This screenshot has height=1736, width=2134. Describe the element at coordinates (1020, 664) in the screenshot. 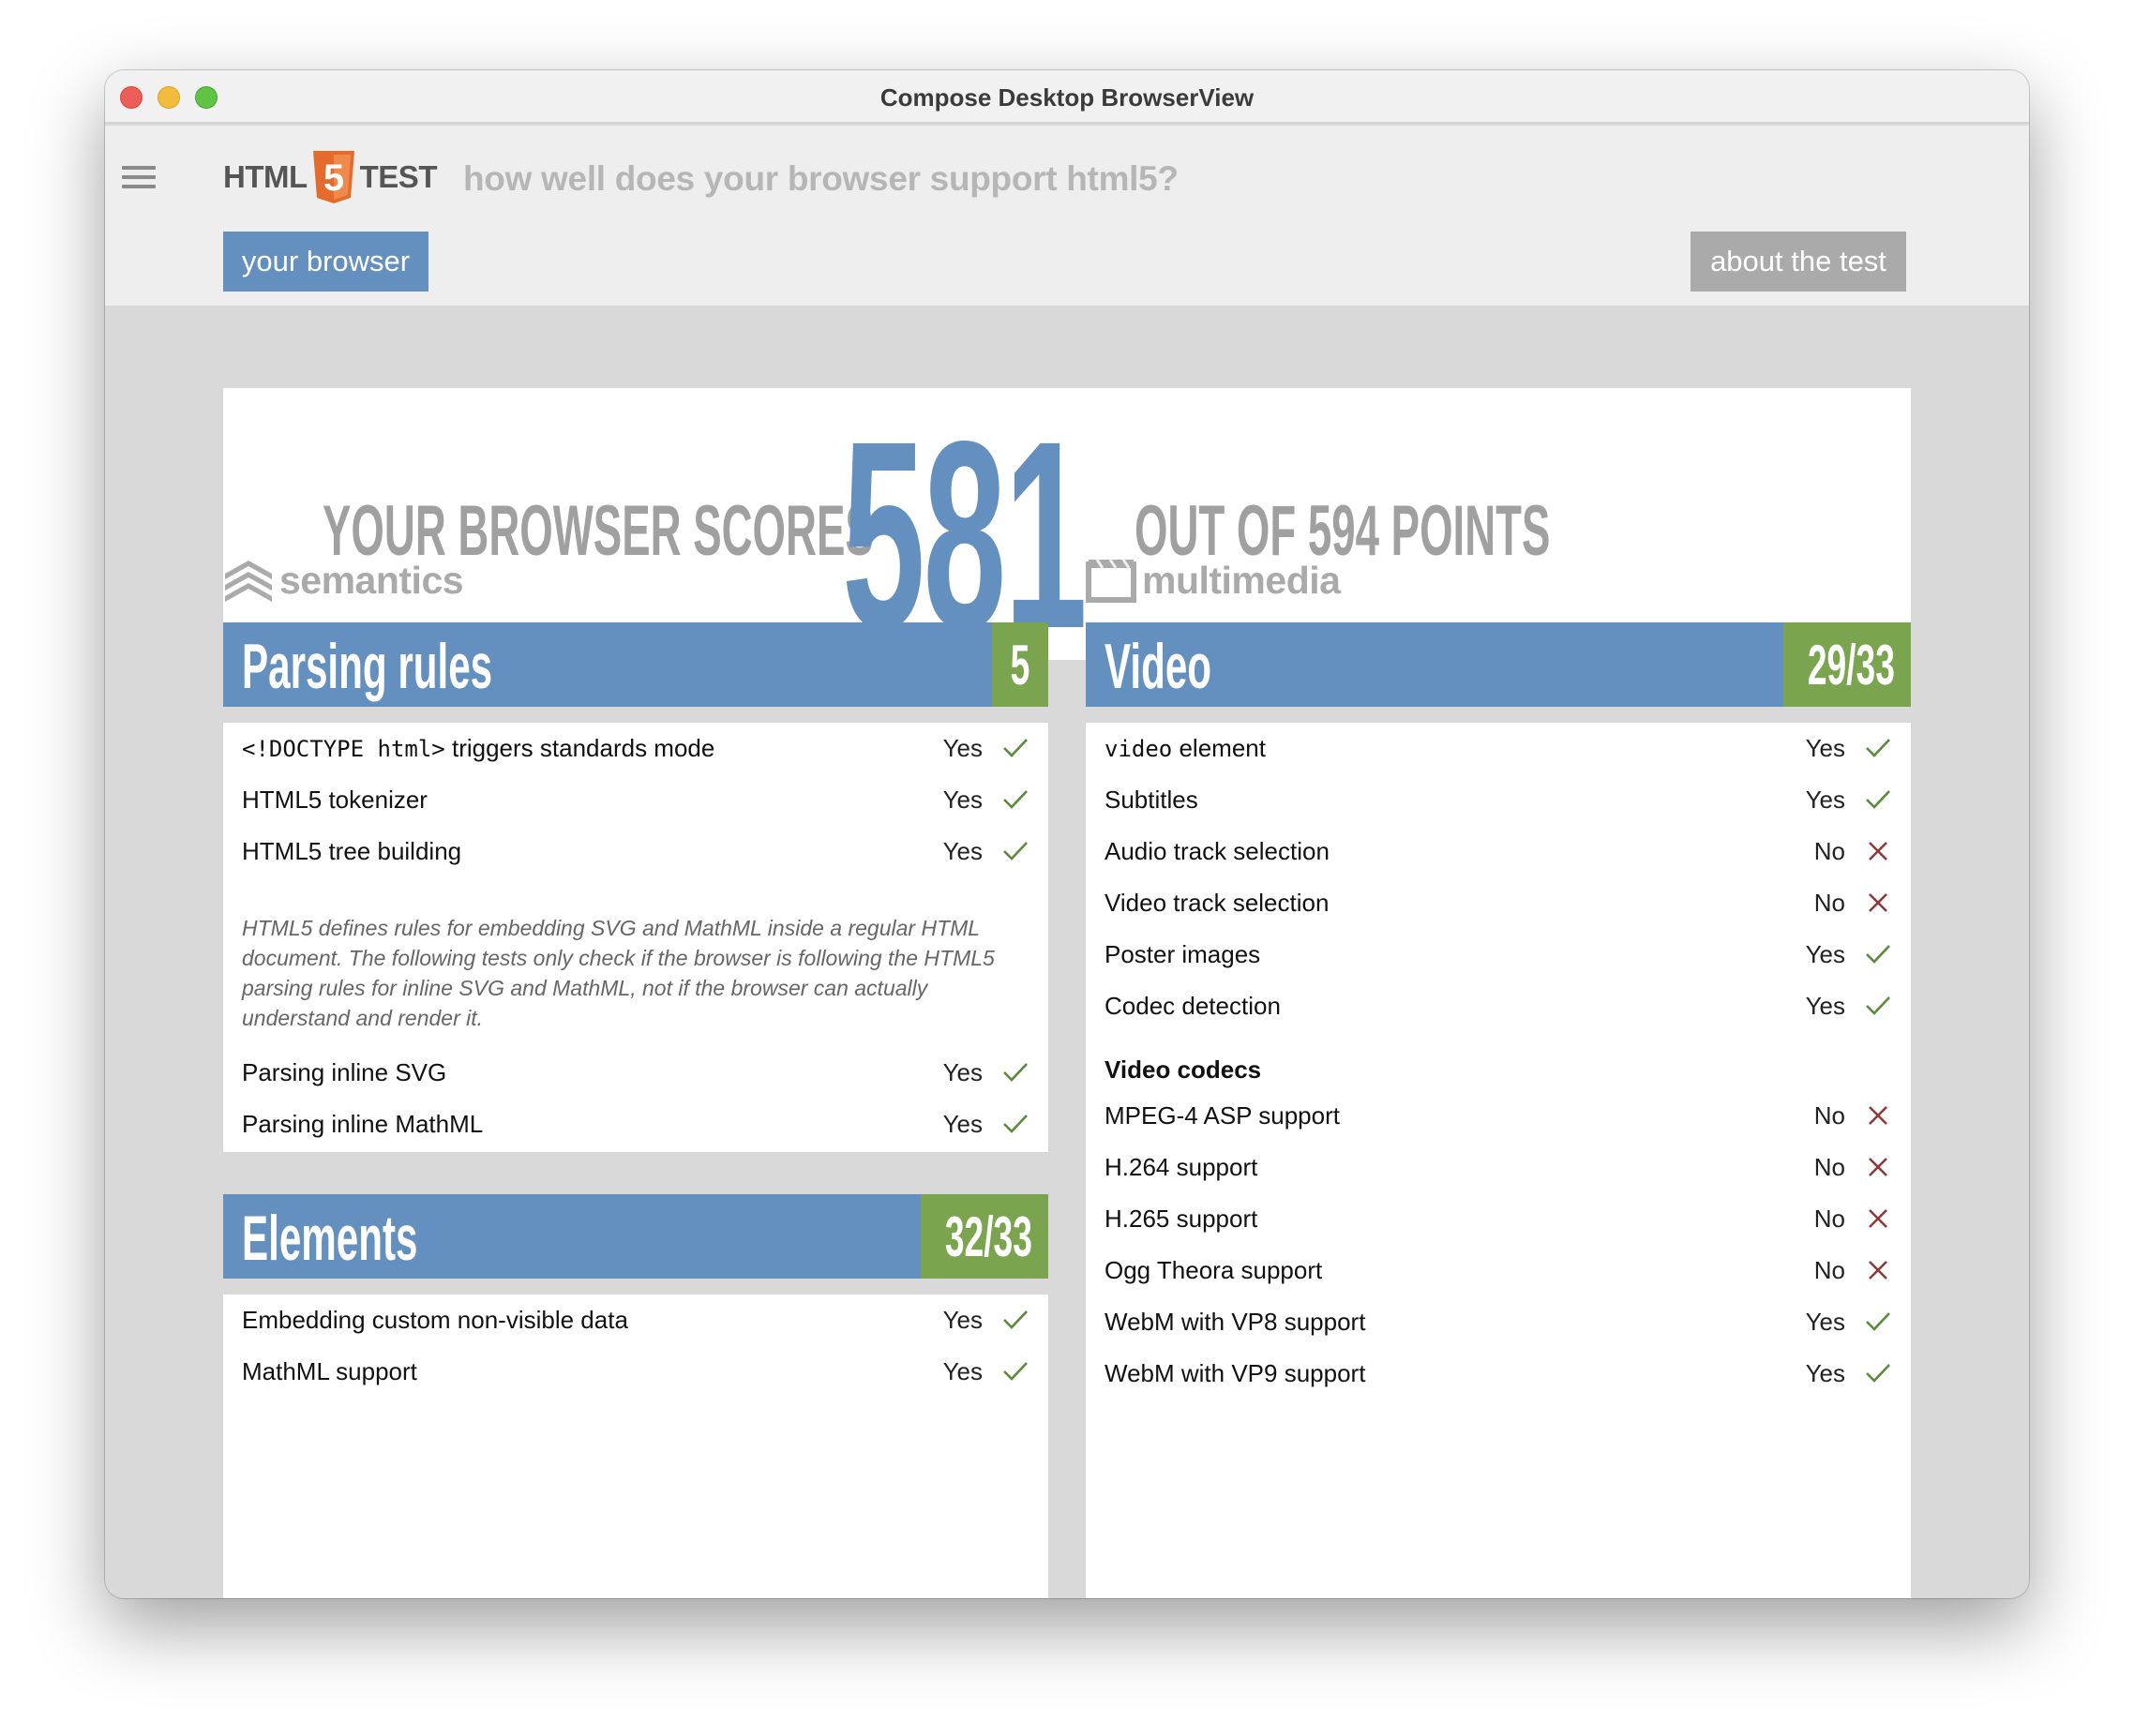

I see `section-score: 5` at that location.